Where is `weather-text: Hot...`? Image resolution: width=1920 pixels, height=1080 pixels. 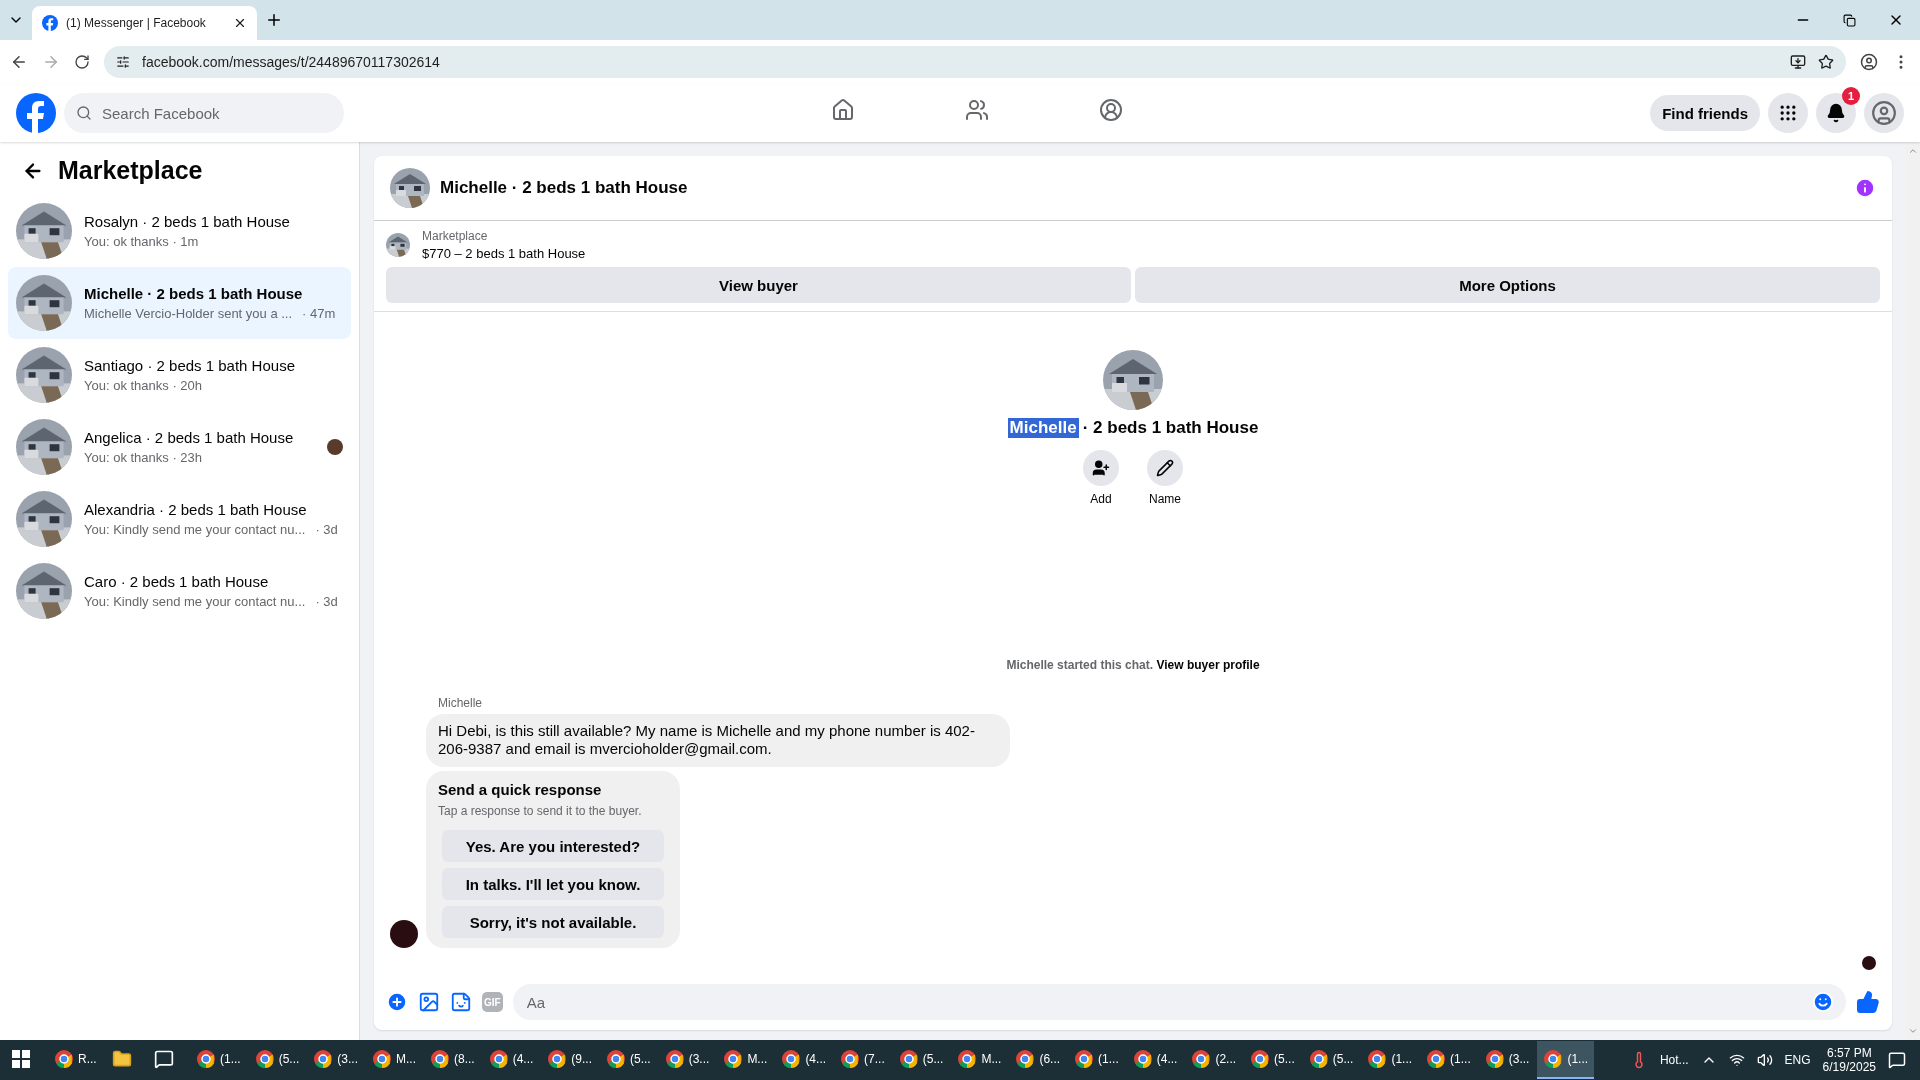 weather-text: Hot... is located at coordinates (1674, 1060).